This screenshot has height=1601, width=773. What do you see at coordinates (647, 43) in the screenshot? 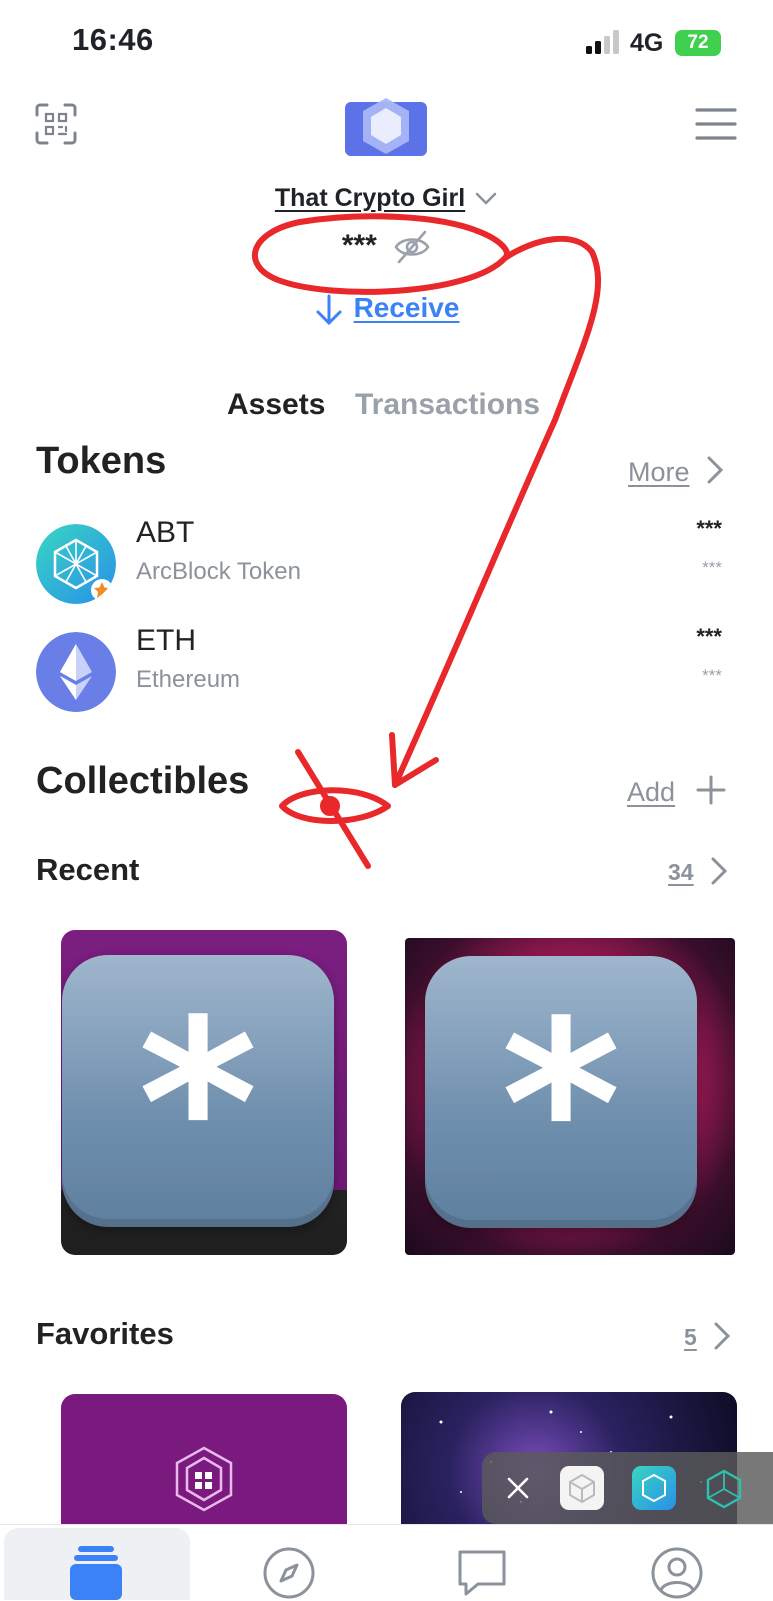
I see `network-type: 4G` at bounding box center [647, 43].